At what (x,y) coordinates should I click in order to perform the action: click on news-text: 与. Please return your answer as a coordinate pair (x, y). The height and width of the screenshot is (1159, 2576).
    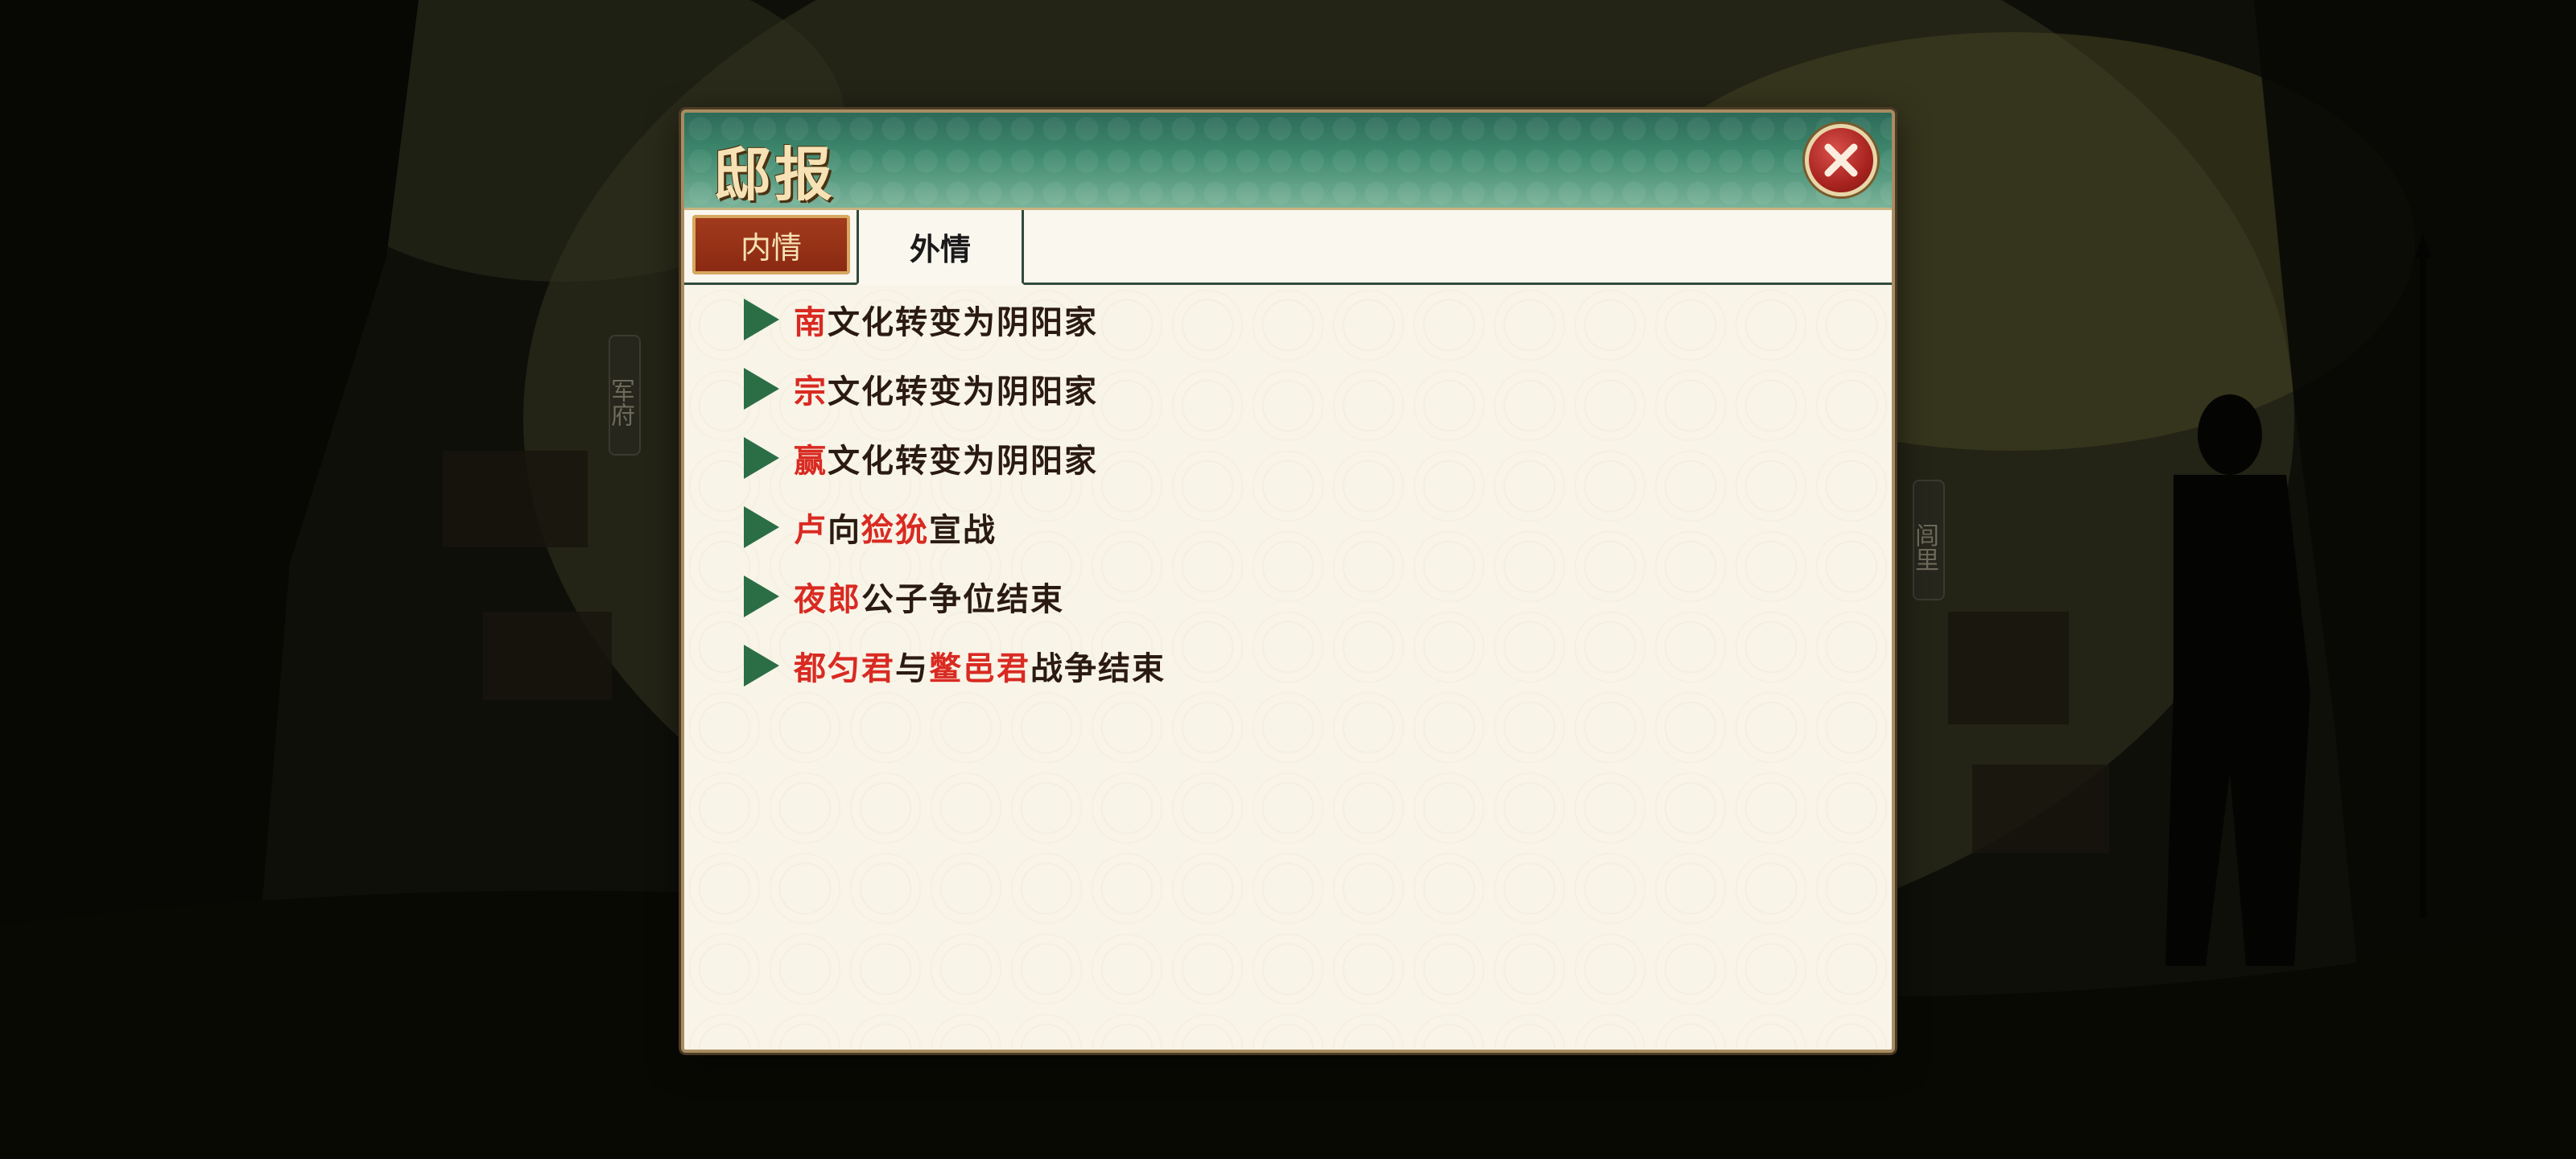
    Looking at the image, I should click on (912, 668).